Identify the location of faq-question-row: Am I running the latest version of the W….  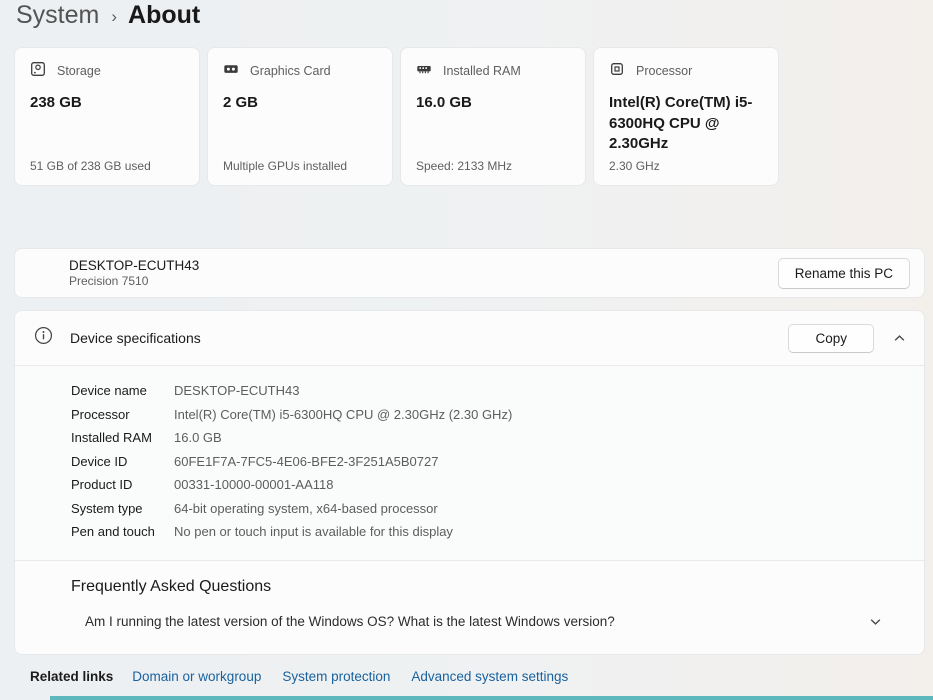
(489, 621).